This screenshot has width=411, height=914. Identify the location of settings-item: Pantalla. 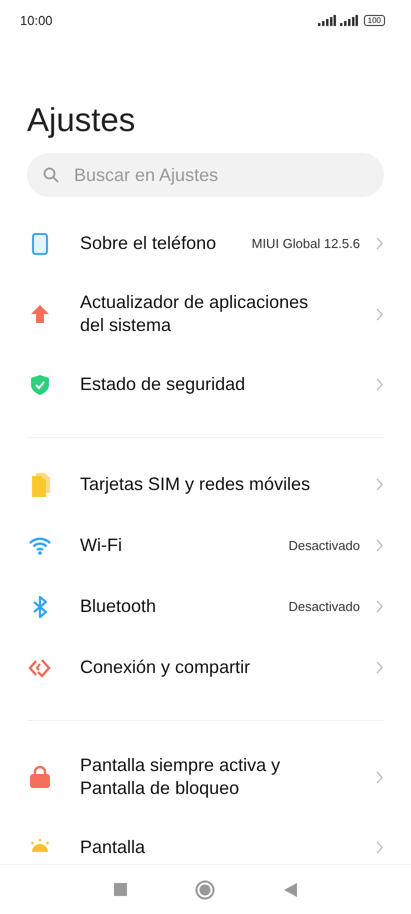
(205, 840).